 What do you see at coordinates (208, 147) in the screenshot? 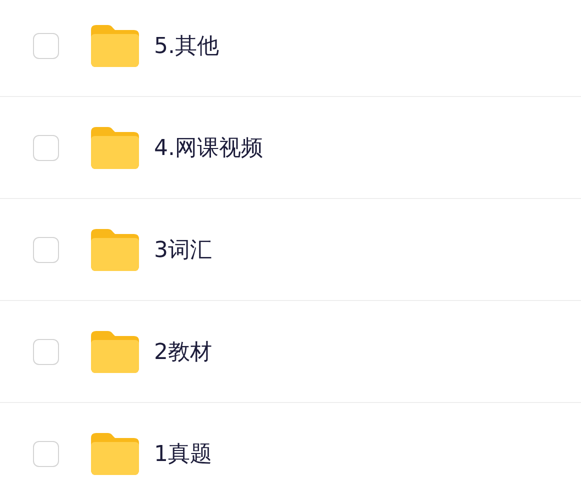
I see `folder-name: 4.网课视频` at bounding box center [208, 147].